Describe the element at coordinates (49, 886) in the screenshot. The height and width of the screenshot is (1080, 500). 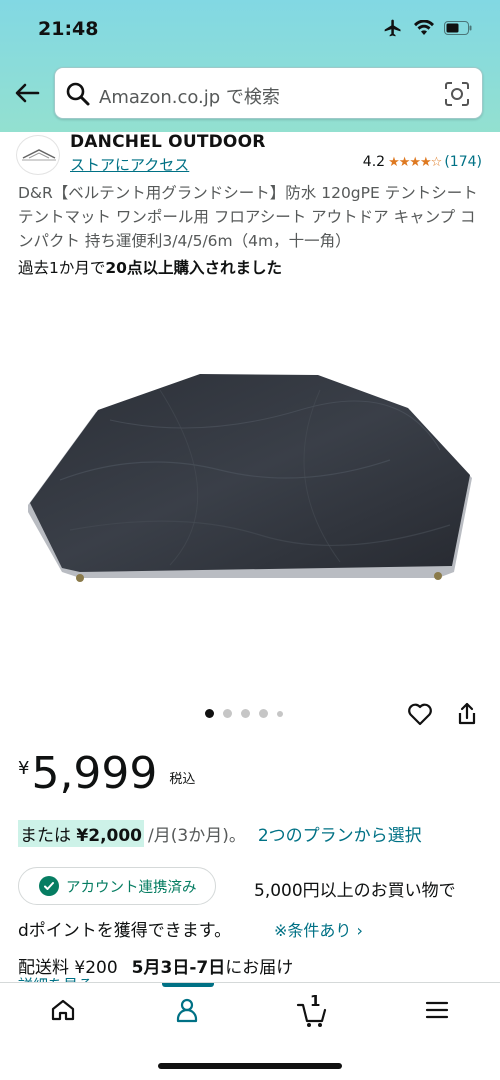
I see `check-circle-icon` at that location.